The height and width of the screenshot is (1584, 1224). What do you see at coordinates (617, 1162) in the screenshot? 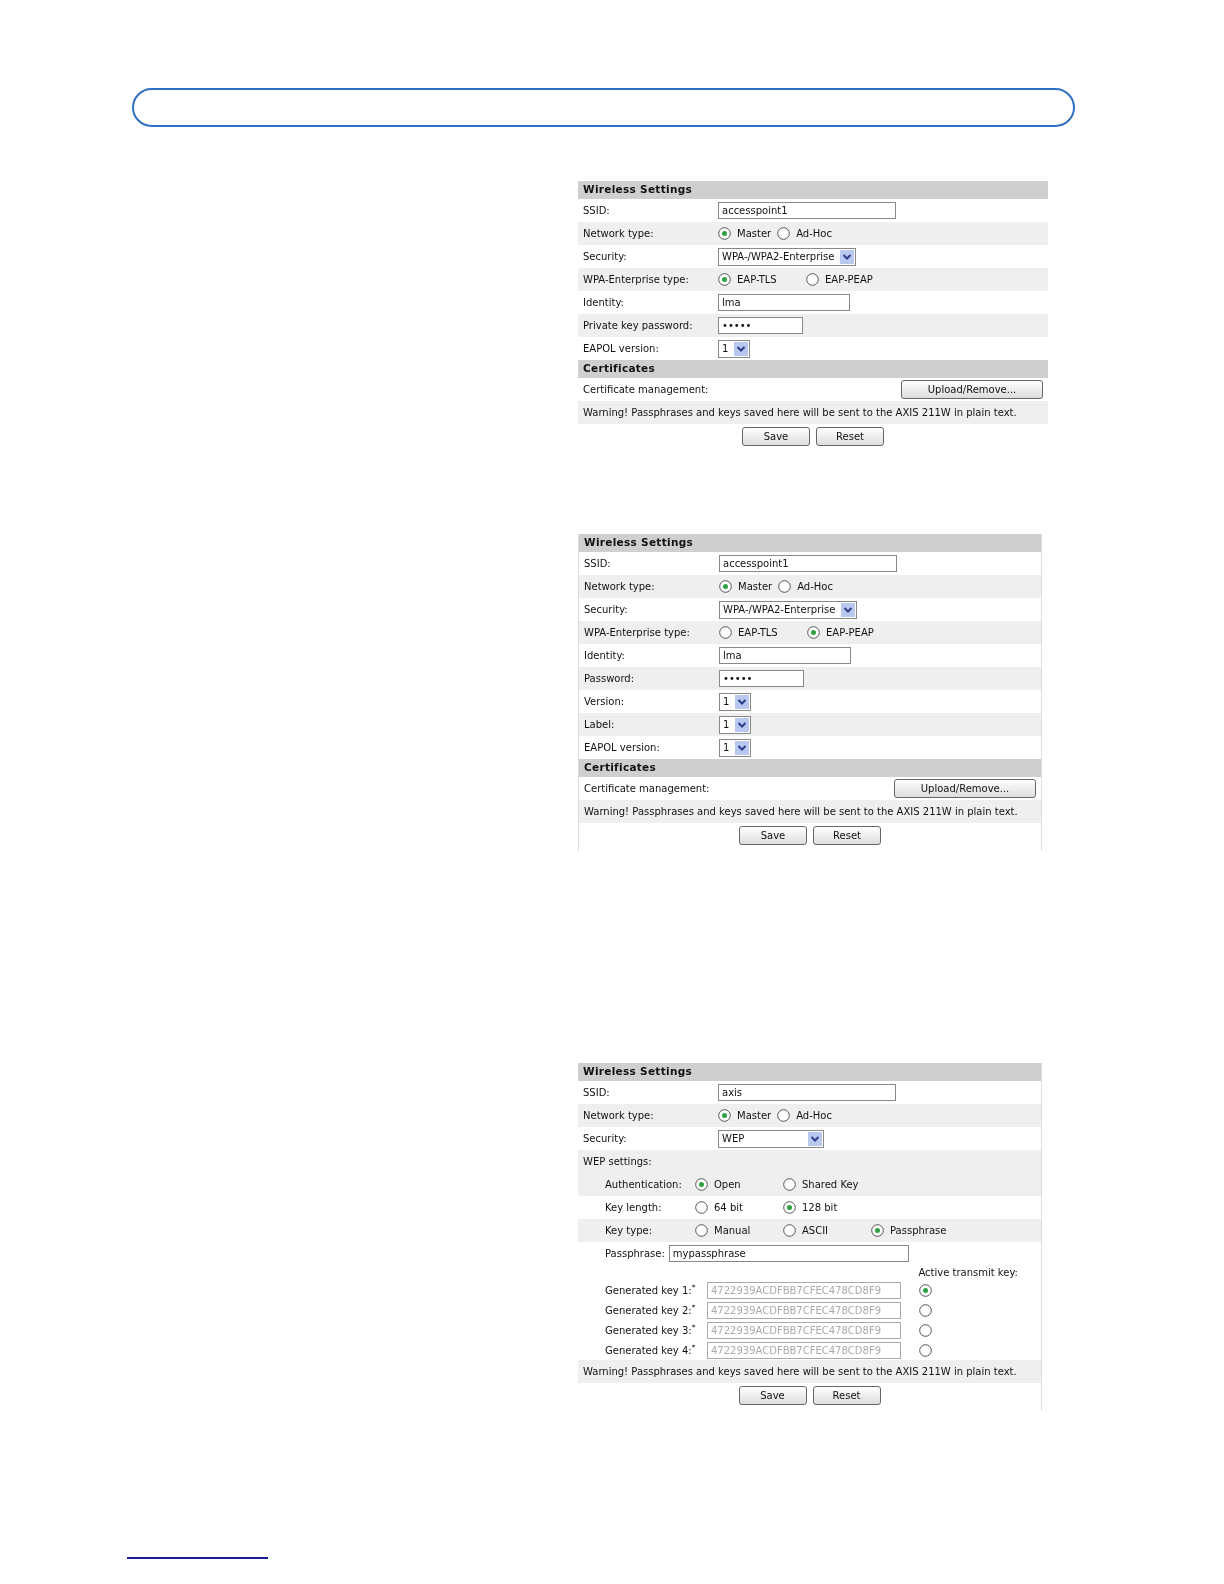
I see `group-label: WEP settings:` at bounding box center [617, 1162].